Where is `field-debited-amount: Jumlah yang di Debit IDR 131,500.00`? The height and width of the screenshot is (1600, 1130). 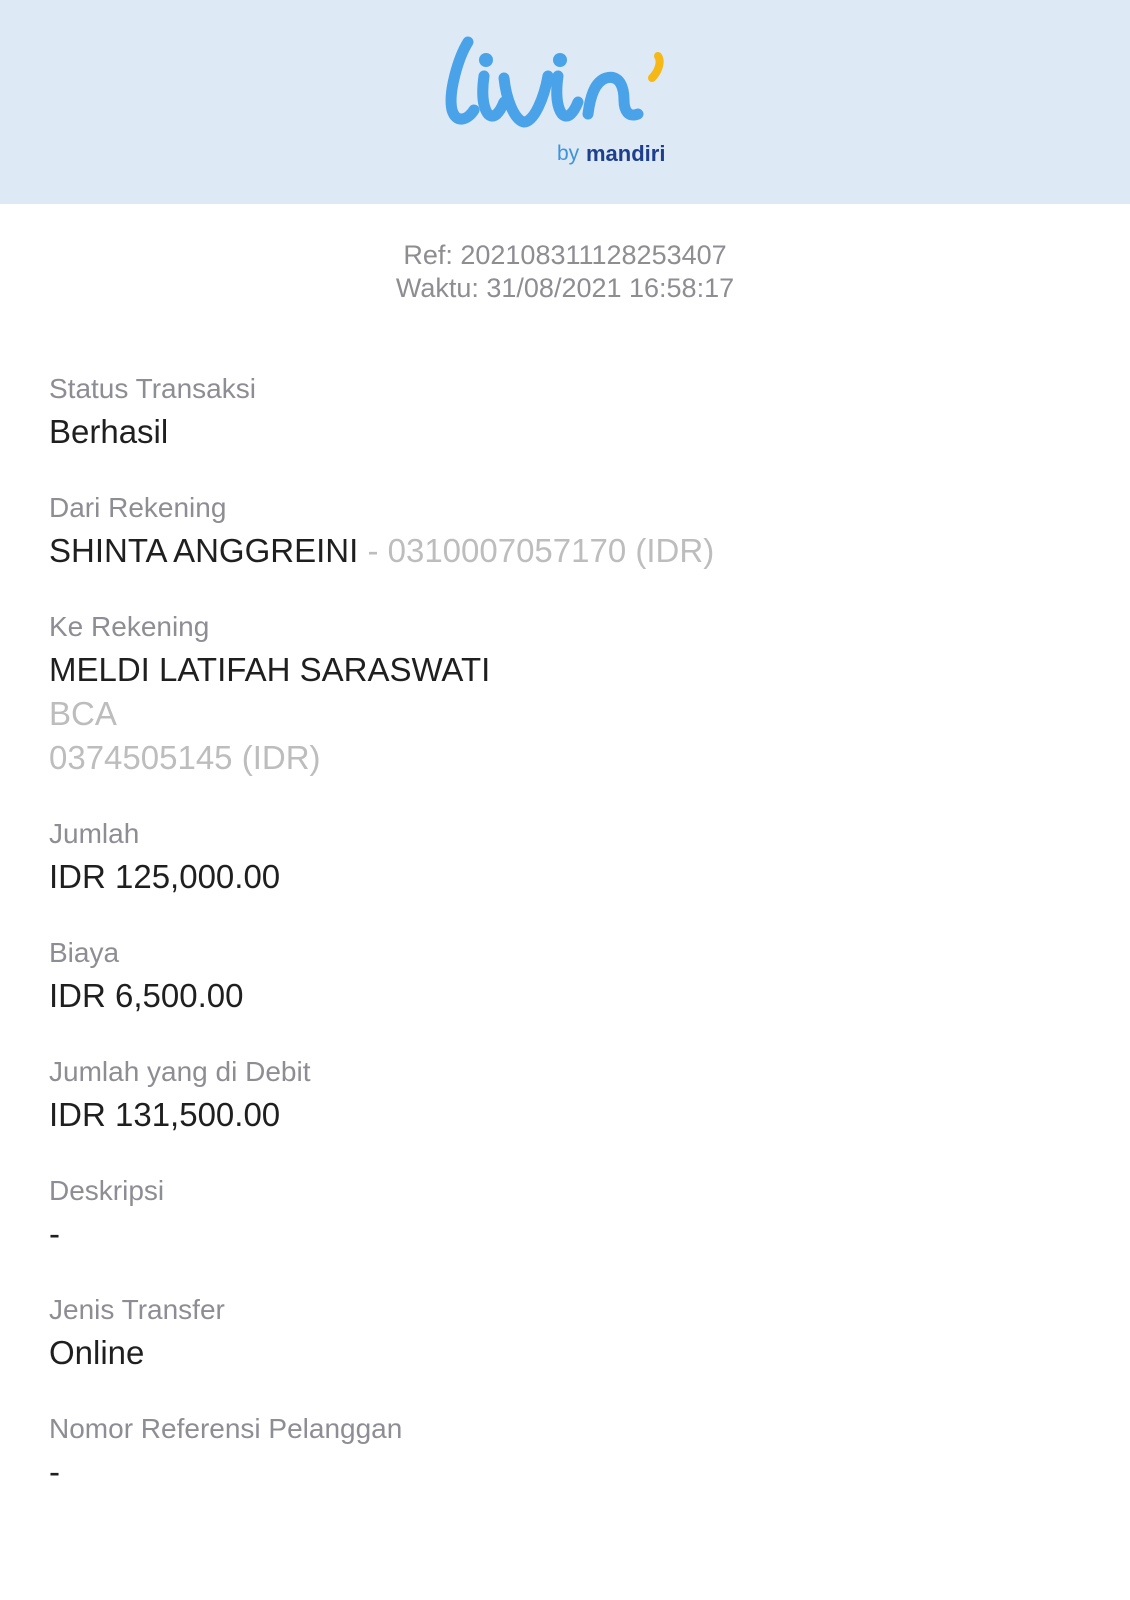 field-debited-amount: Jumlah yang di Debit IDR 131,500.00 is located at coordinates (569, 1094).